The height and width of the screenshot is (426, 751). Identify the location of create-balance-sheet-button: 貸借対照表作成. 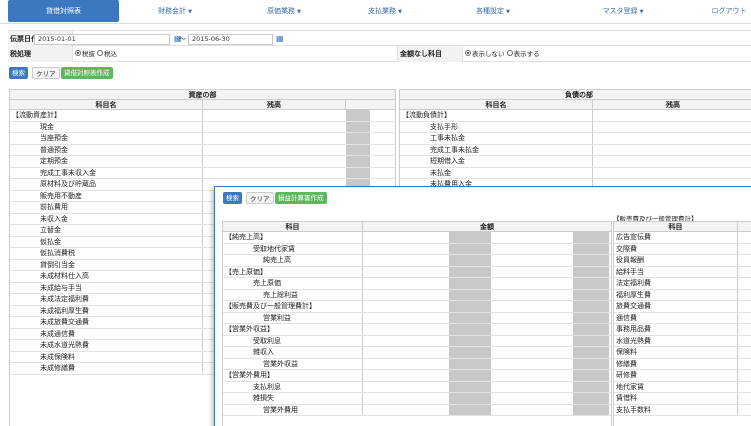
(87, 73).